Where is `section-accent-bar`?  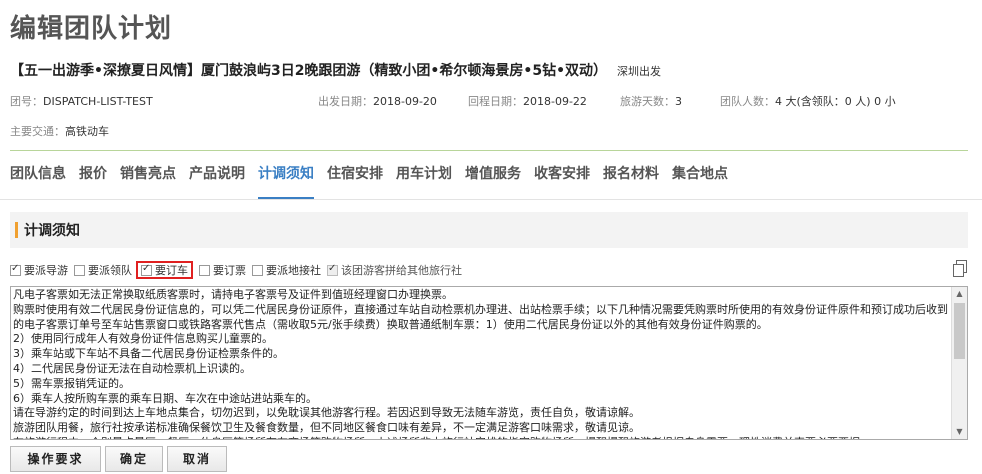
section-accent-bar is located at coordinates (16, 230).